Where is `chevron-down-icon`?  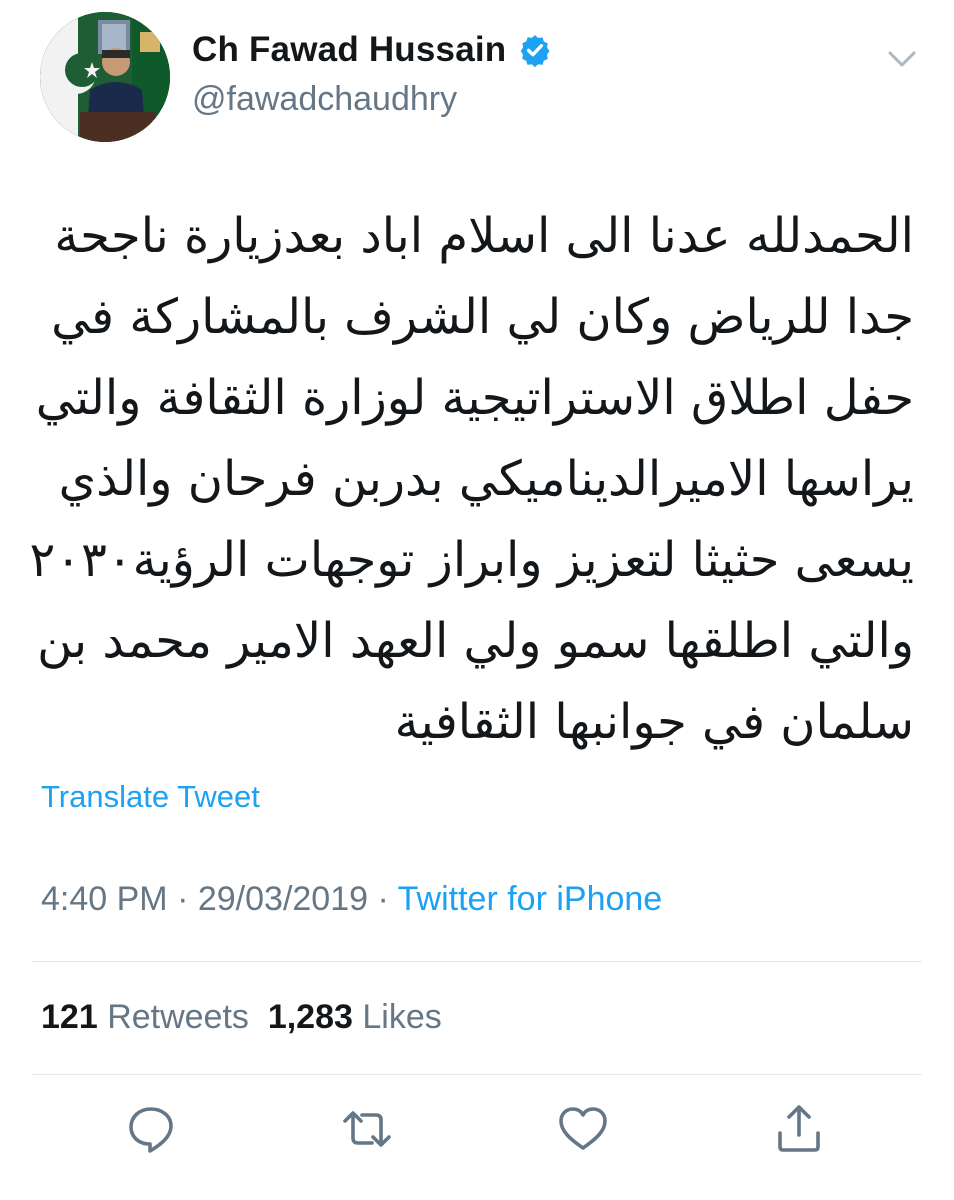 chevron-down-icon is located at coordinates (902, 59).